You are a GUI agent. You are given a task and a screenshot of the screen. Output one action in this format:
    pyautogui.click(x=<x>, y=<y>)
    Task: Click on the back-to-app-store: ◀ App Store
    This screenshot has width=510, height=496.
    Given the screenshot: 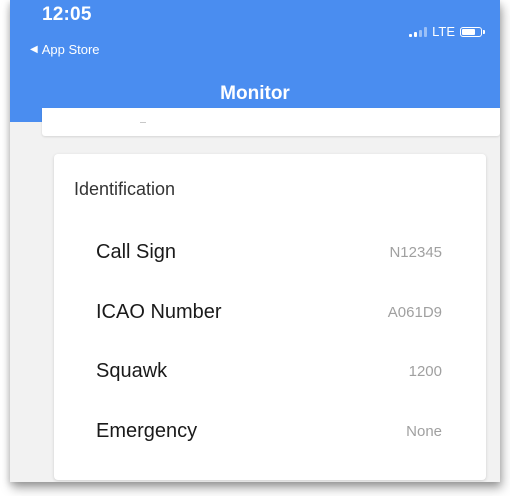 What is the action you would take?
    pyautogui.click(x=65, y=49)
    